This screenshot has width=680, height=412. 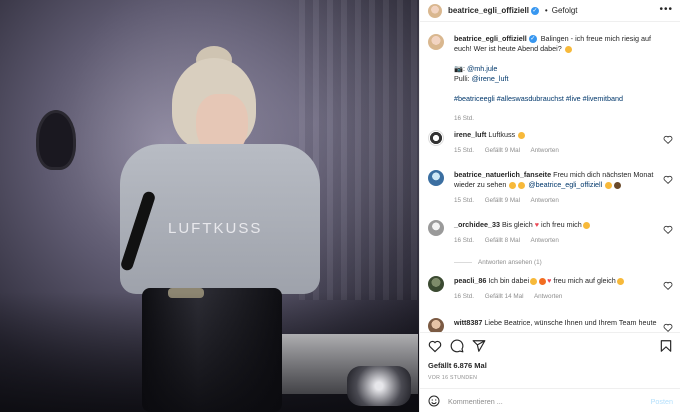 What do you see at coordinates (502, 240) in the screenshot?
I see `comment-likes: Gefällt 8 Mal` at bounding box center [502, 240].